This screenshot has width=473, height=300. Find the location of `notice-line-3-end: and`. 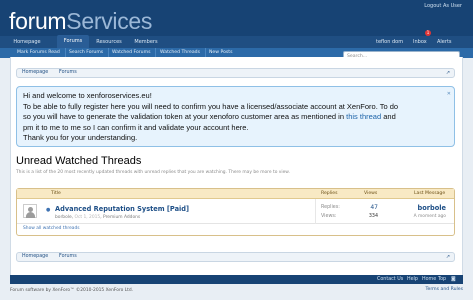

notice-line-3-end: and is located at coordinates (388, 116).